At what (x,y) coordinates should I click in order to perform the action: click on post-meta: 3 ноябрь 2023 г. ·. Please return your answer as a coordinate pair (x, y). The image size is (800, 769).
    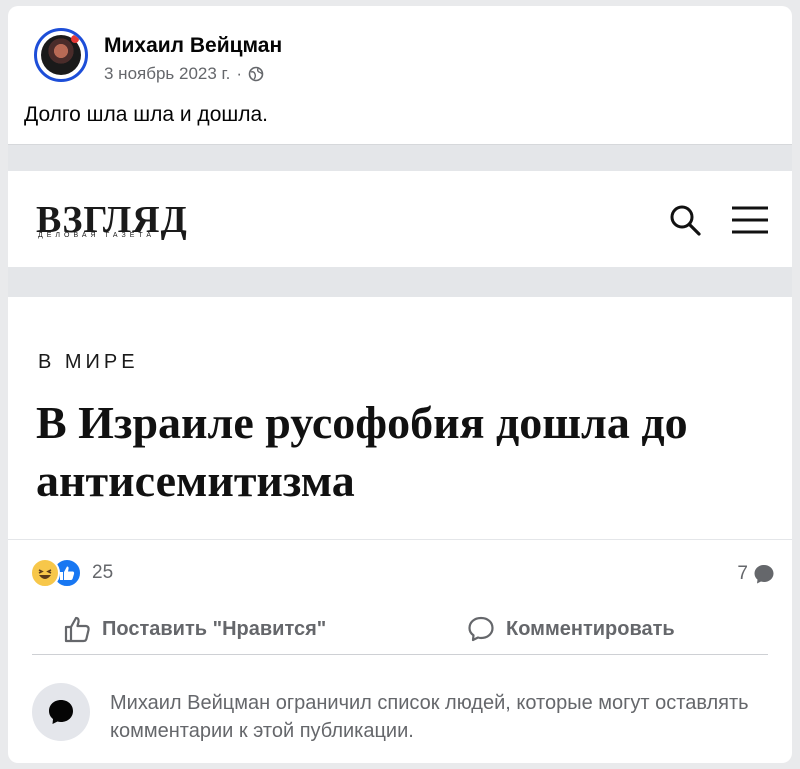
    Looking at the image, I should click on (184, 74).